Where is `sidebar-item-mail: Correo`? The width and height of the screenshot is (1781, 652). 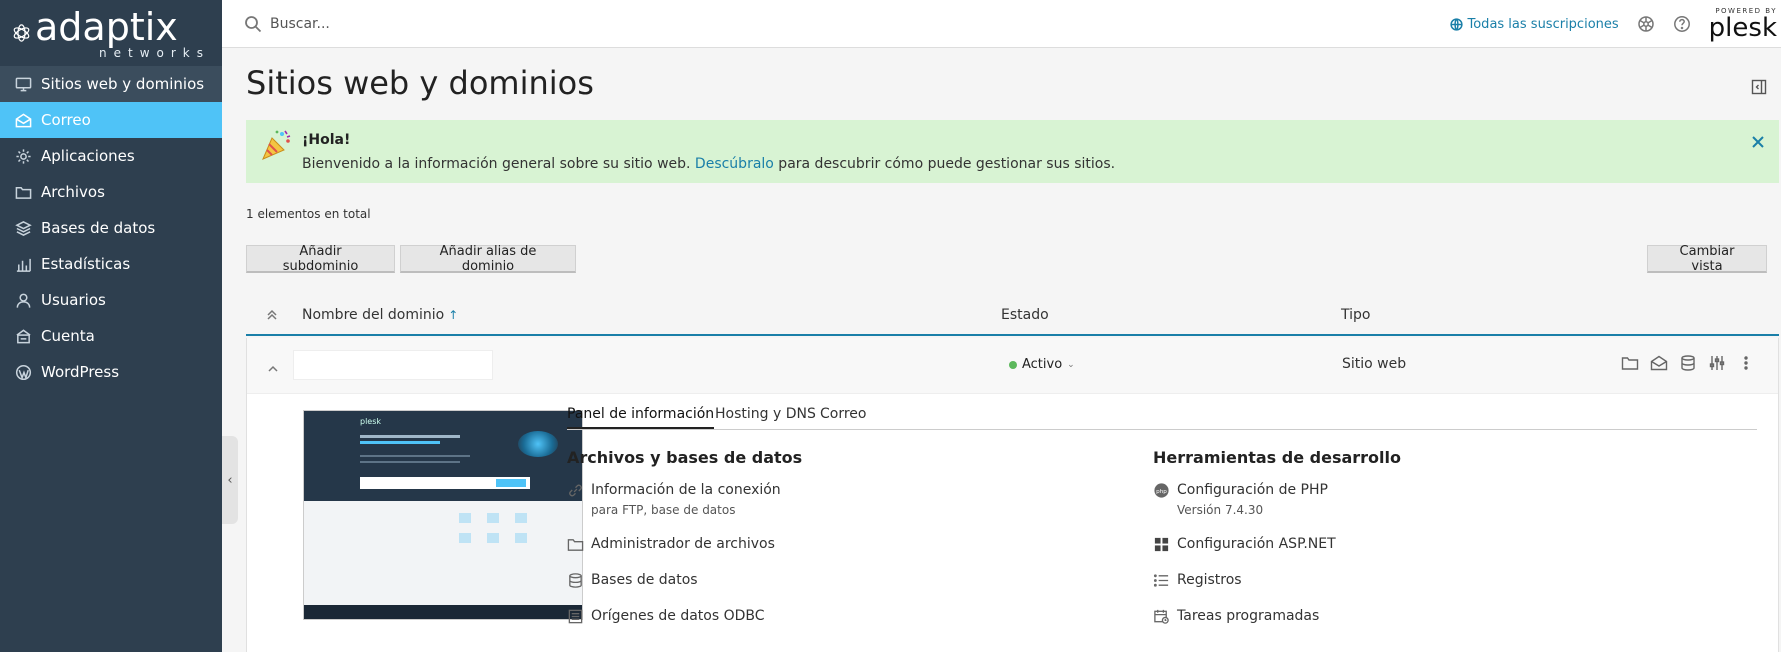 sidebar-item-mail: Correo is located at coordinates (111, 120).